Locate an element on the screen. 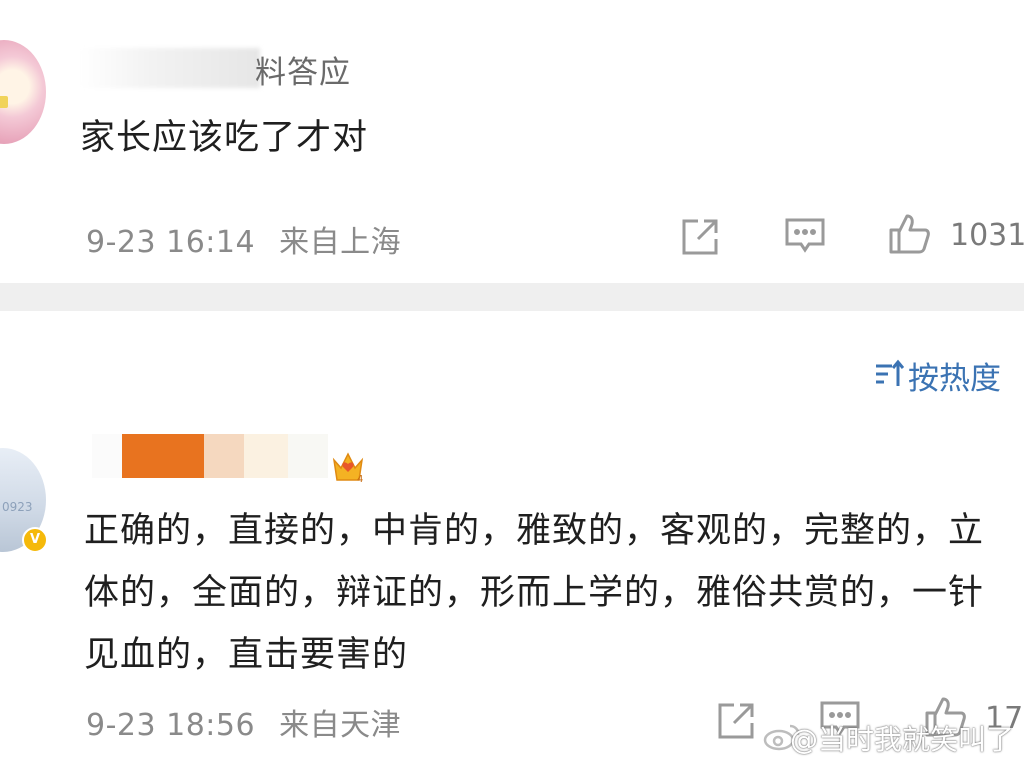 Image resolution: width=1024 pixels, height=762 pixels. comment-time: 9-23 16:14 is located at coordinates (171, 242).